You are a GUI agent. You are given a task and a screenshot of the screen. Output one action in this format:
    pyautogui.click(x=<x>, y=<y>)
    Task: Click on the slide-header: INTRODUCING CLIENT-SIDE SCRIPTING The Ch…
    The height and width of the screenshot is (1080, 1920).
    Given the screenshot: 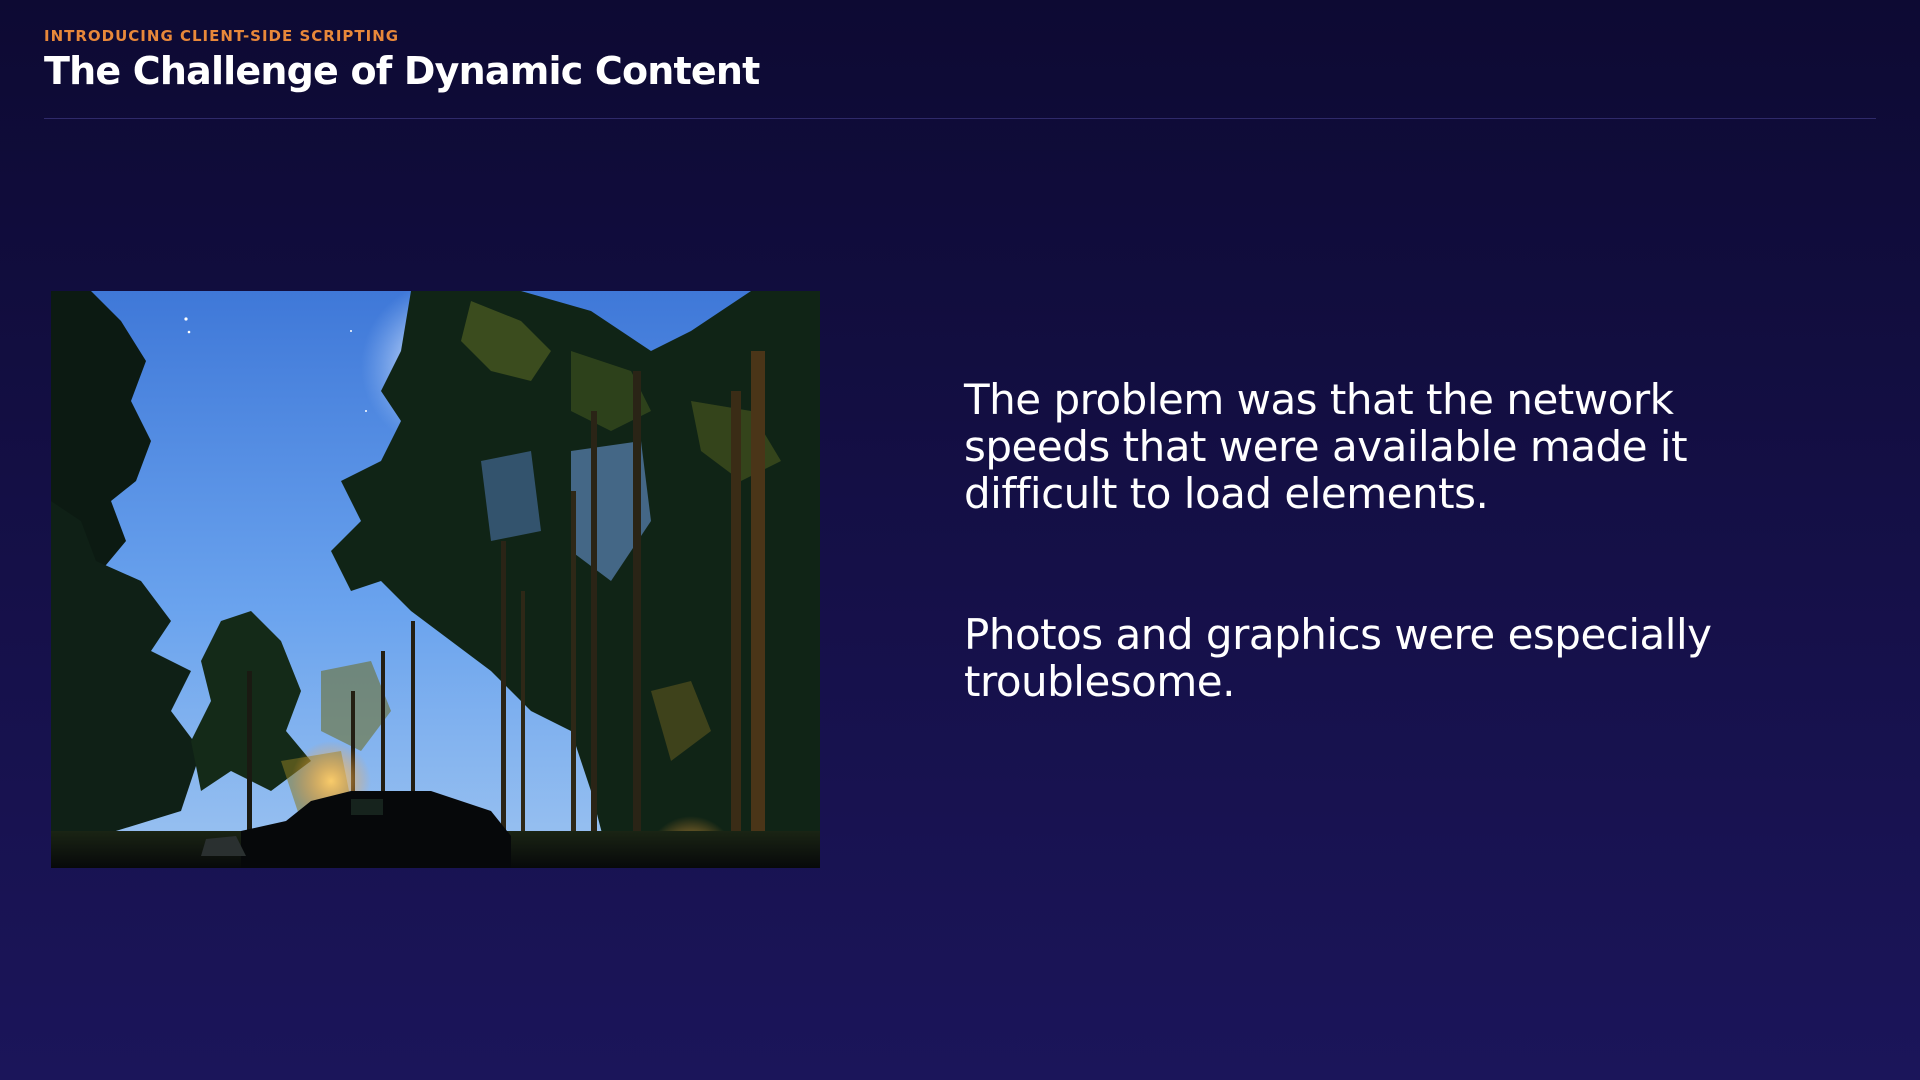 What is the action you would take?
    pyautogui.click(x=960, y=60)
    